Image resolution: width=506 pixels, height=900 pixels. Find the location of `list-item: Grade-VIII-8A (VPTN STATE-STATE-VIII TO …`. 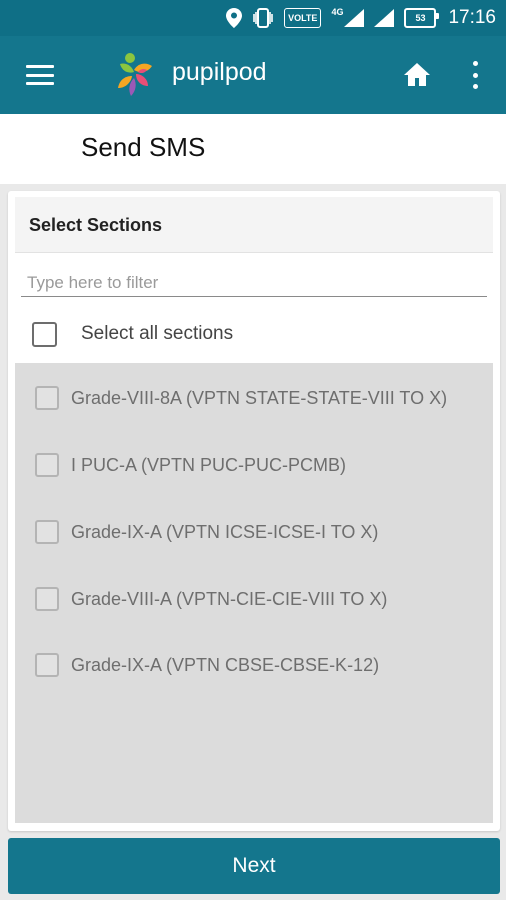

list-item: Grade-VIII-8A (VPTN STATE-STATE-VIII TO … is located at coordinates (241, 398).